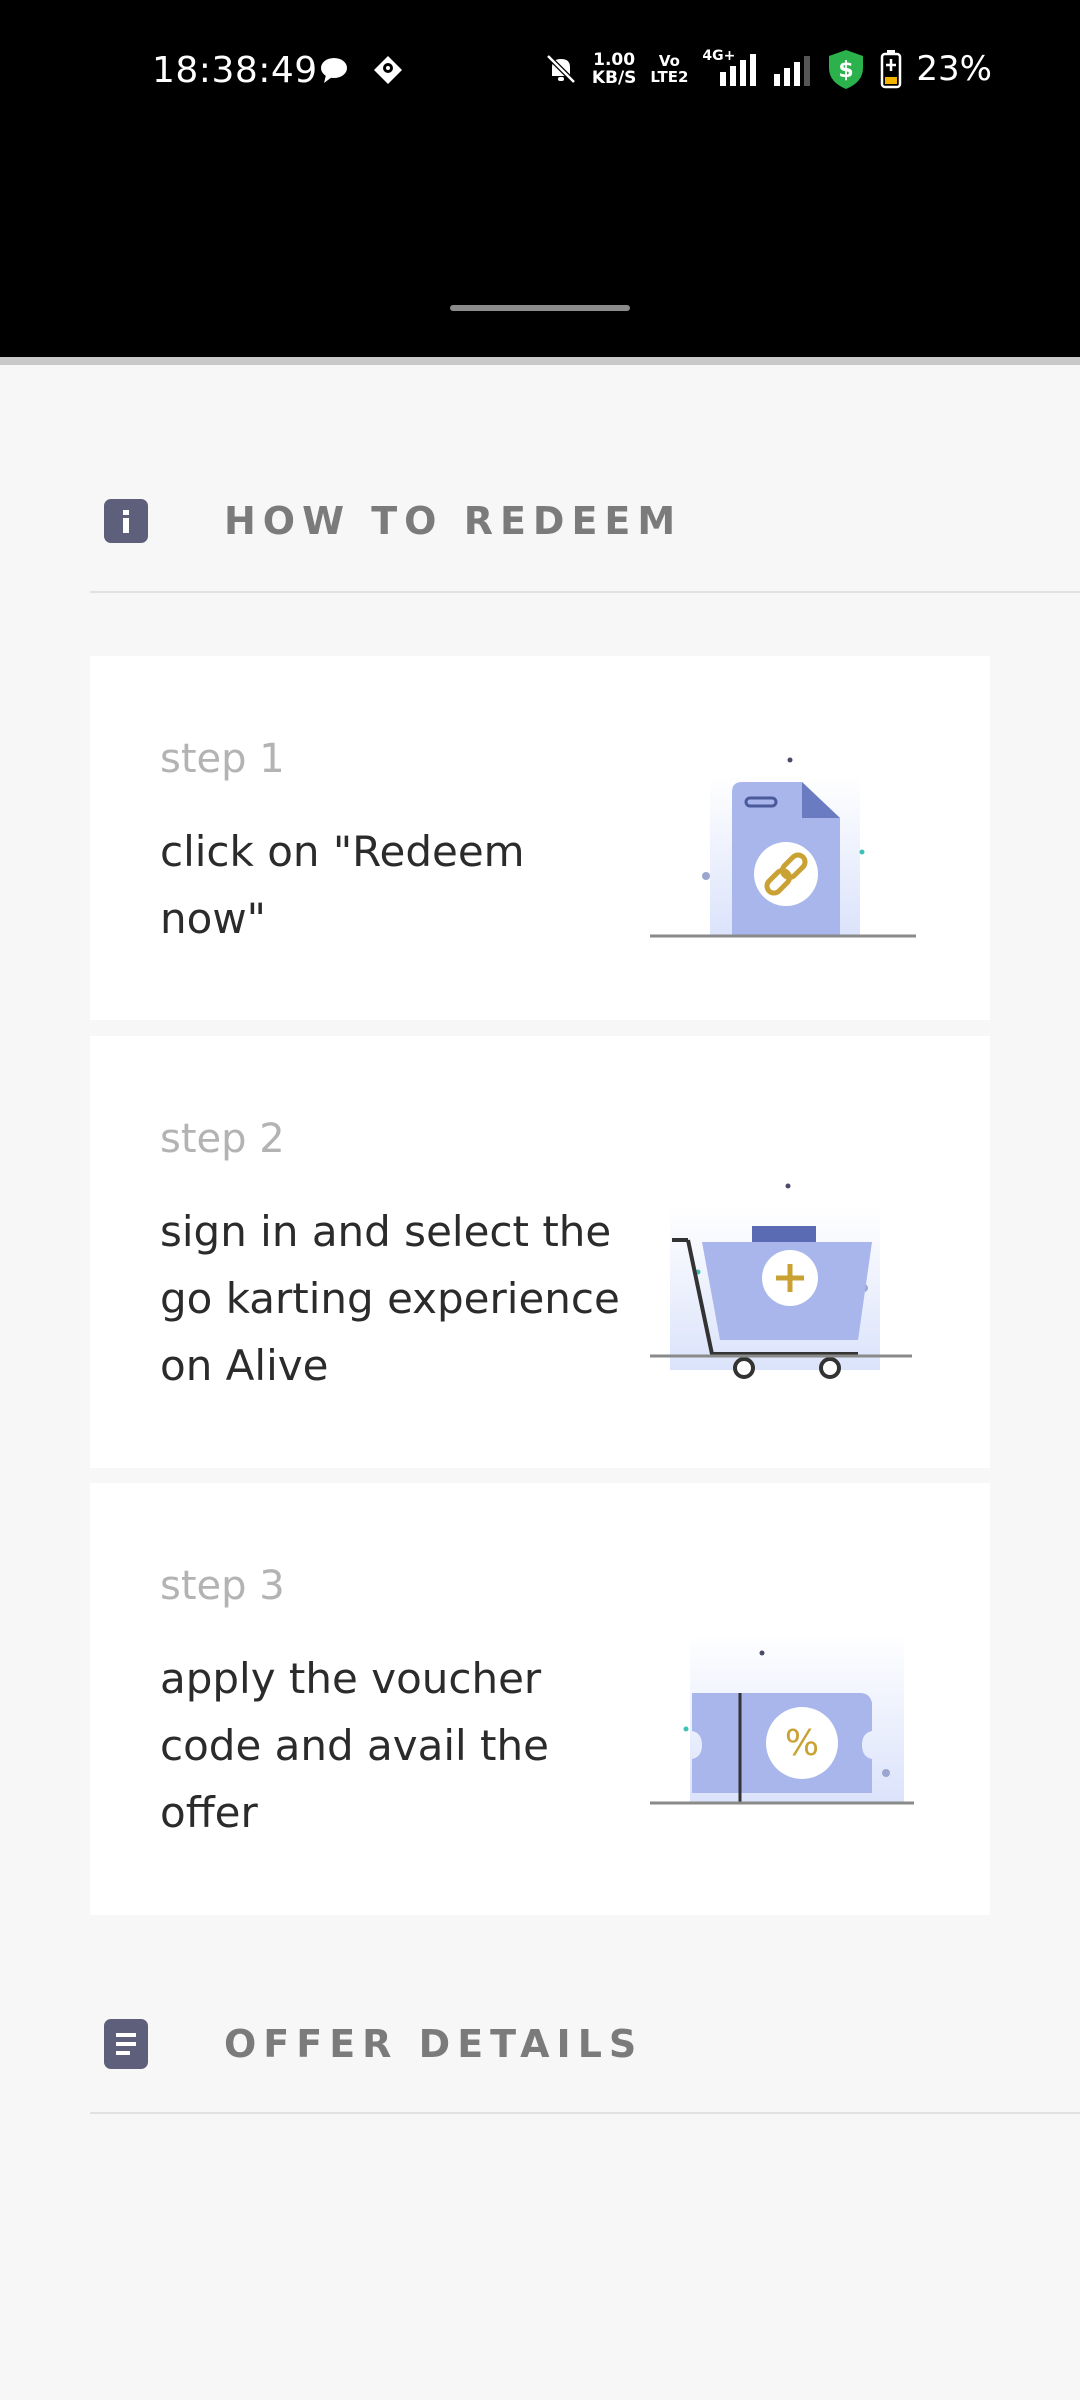 This screenshot has height=2400, width=1080. What do you see at coordinates (954, 69) in the screenshot?
I see `battery-percent: 23%` at bounding box center [954, 69].